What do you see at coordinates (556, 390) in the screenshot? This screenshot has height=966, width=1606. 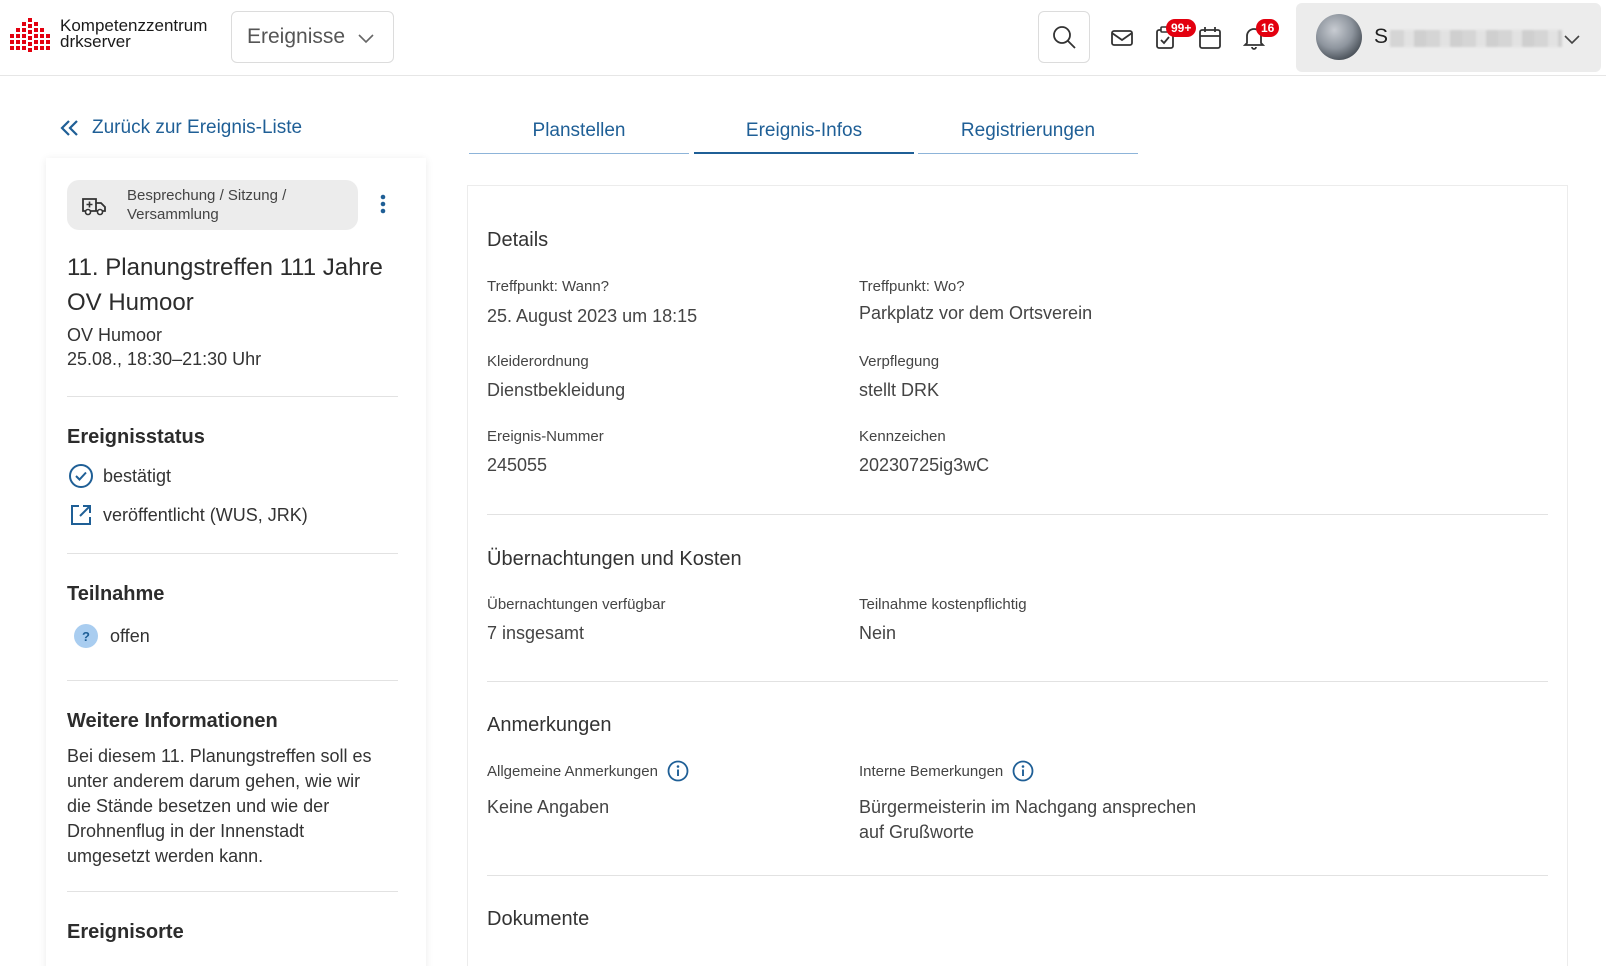 I see `dress-value: Dienstbekleidung` at bounding box center [556, 390].